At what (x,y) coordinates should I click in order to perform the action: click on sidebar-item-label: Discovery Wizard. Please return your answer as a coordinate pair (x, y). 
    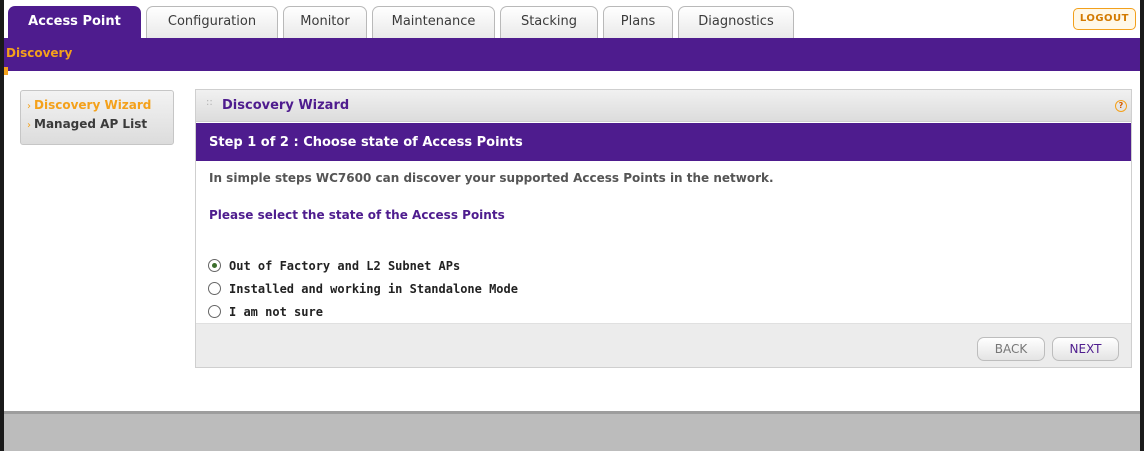
    Looking at the image, I should click on (93, 105).